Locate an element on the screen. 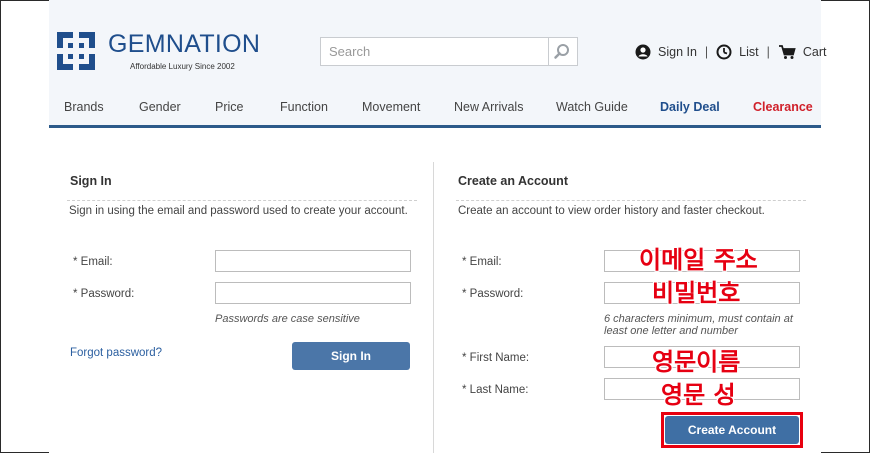  sign-in-link: Sign In is located at coordinates (666, 52).